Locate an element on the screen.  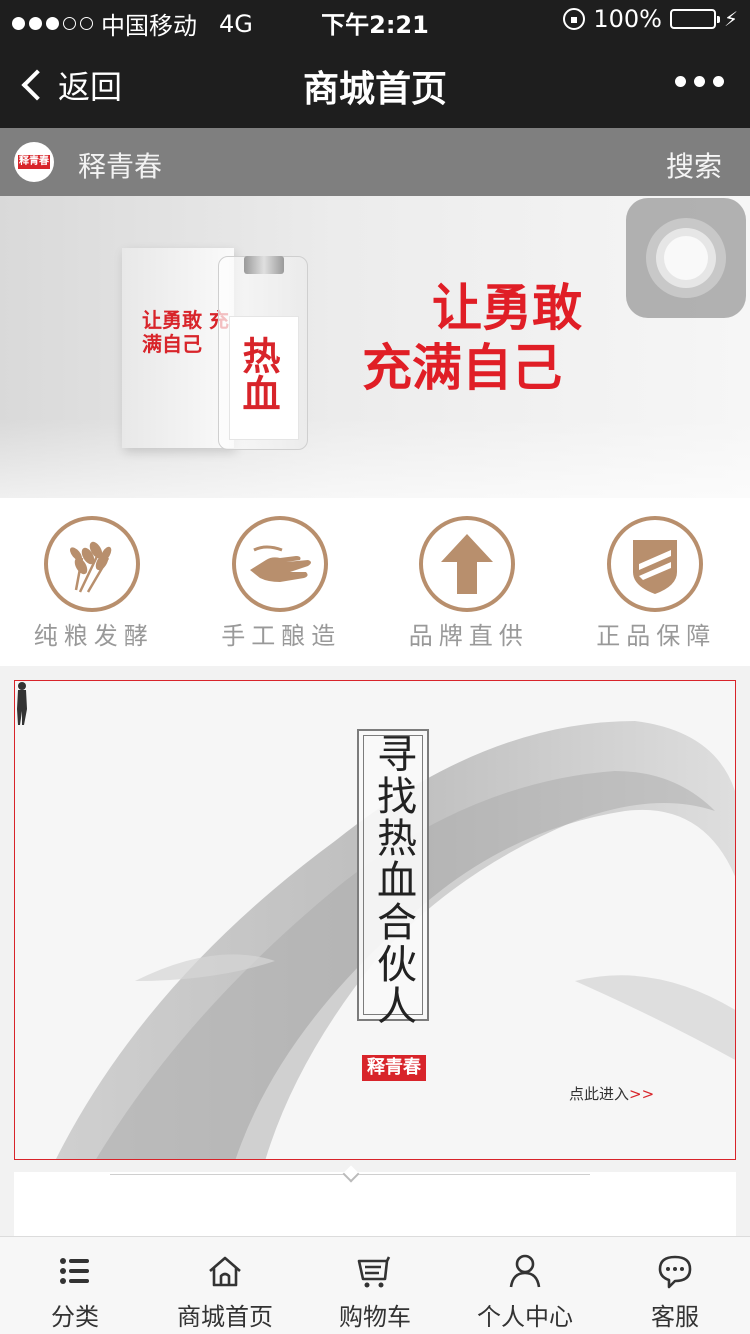
banner-slogan-line1: 让勇敢 is located at coordinates (507, 307).